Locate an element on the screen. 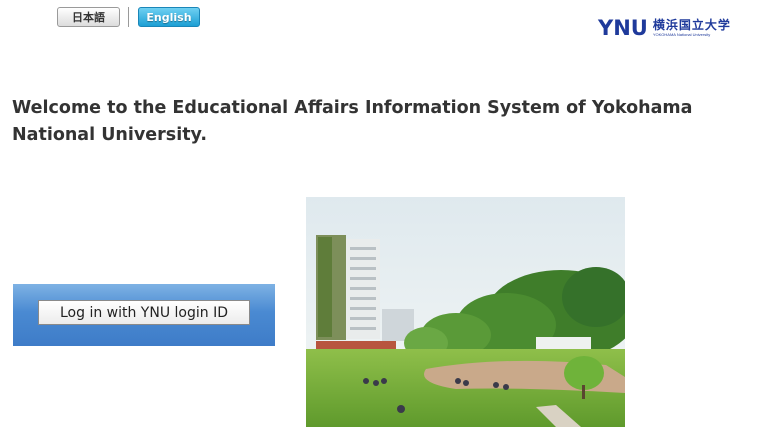  language-switcher: 日本語 English is located at coordinates (128, 17).